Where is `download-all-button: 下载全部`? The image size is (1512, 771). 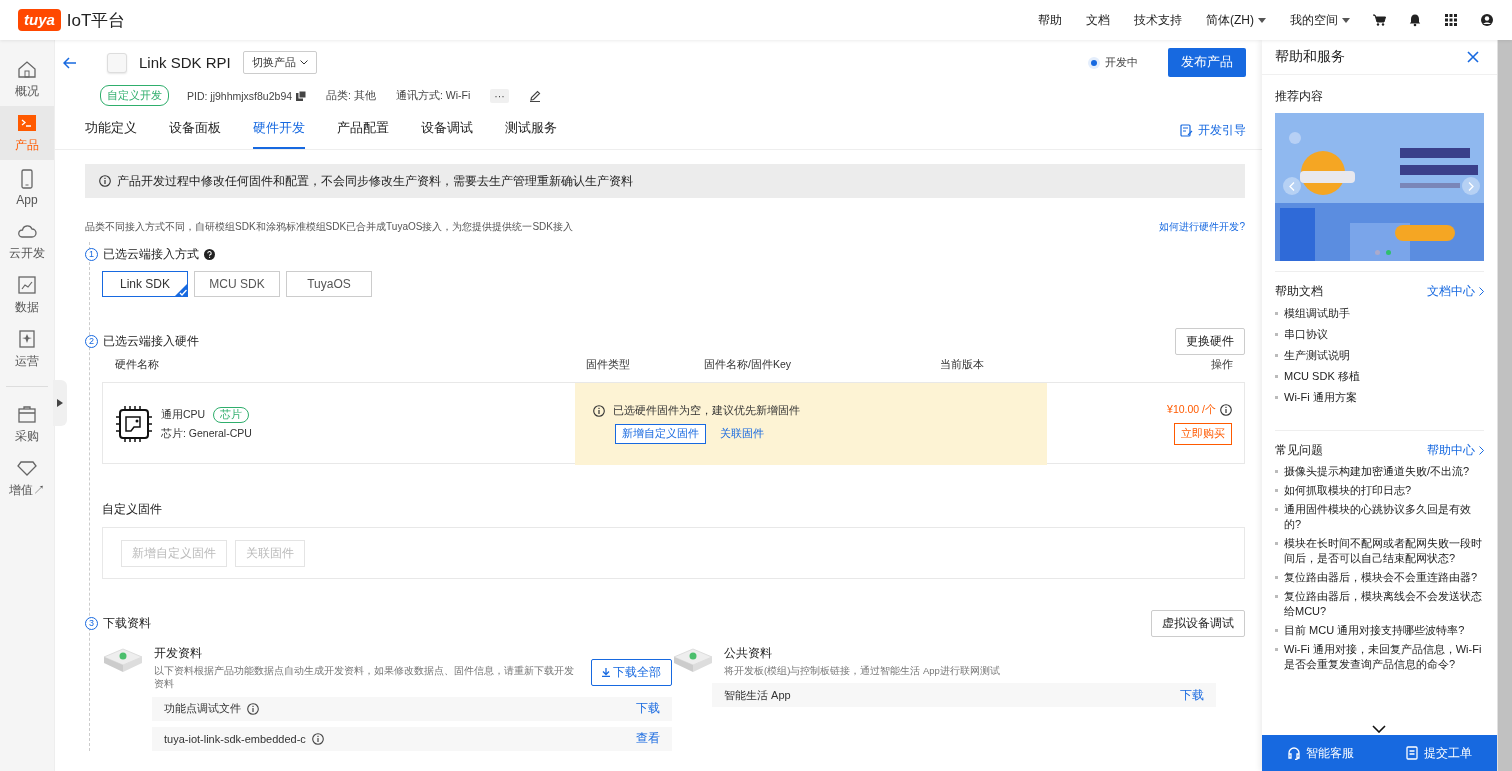
download-all-button: 下载全部 is located at coordinates (631, 672).